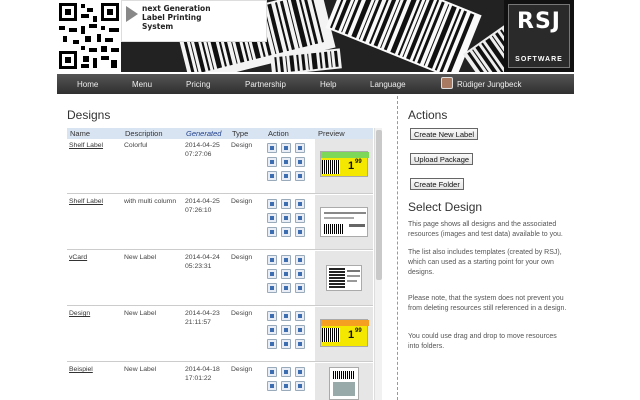 The image size is (640, 400). I want to click on preview-qr, so click(337, 278).